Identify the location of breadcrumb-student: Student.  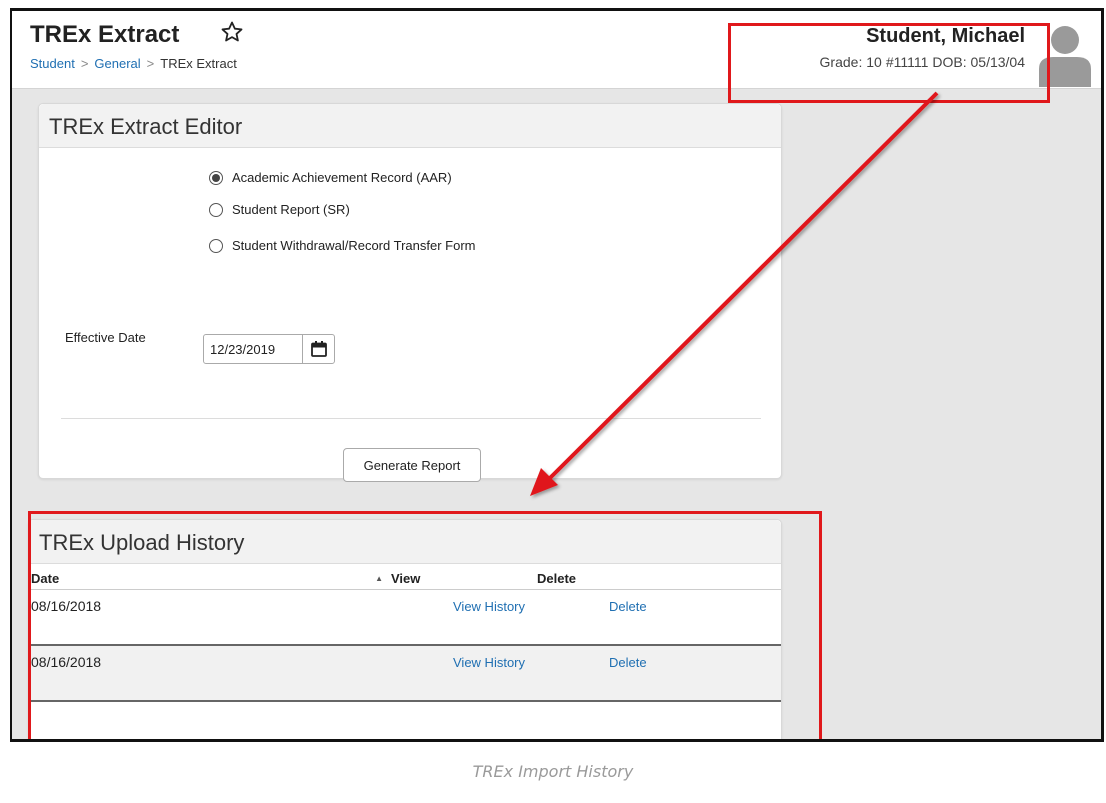
(52, 63).